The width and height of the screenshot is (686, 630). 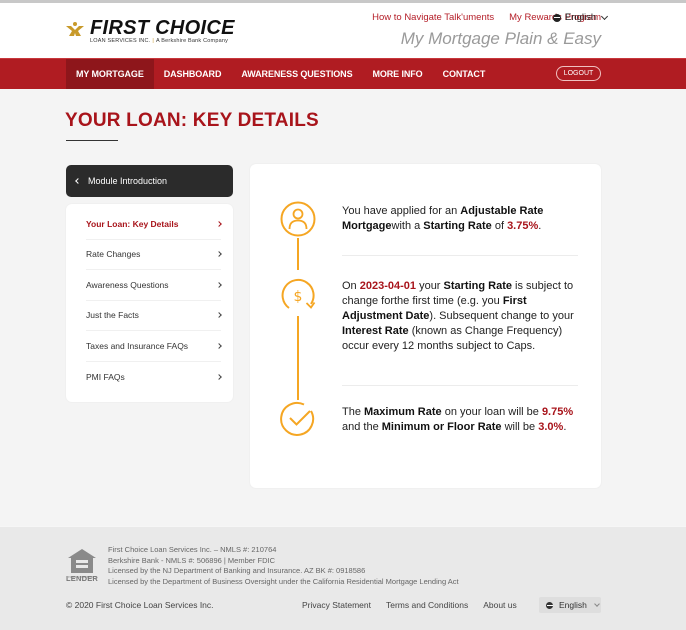 What do you see at coordinates (128, 181) in the screenshot?
I see `module-introduction-label: Module Introduction` at bounding box center [128, 181].